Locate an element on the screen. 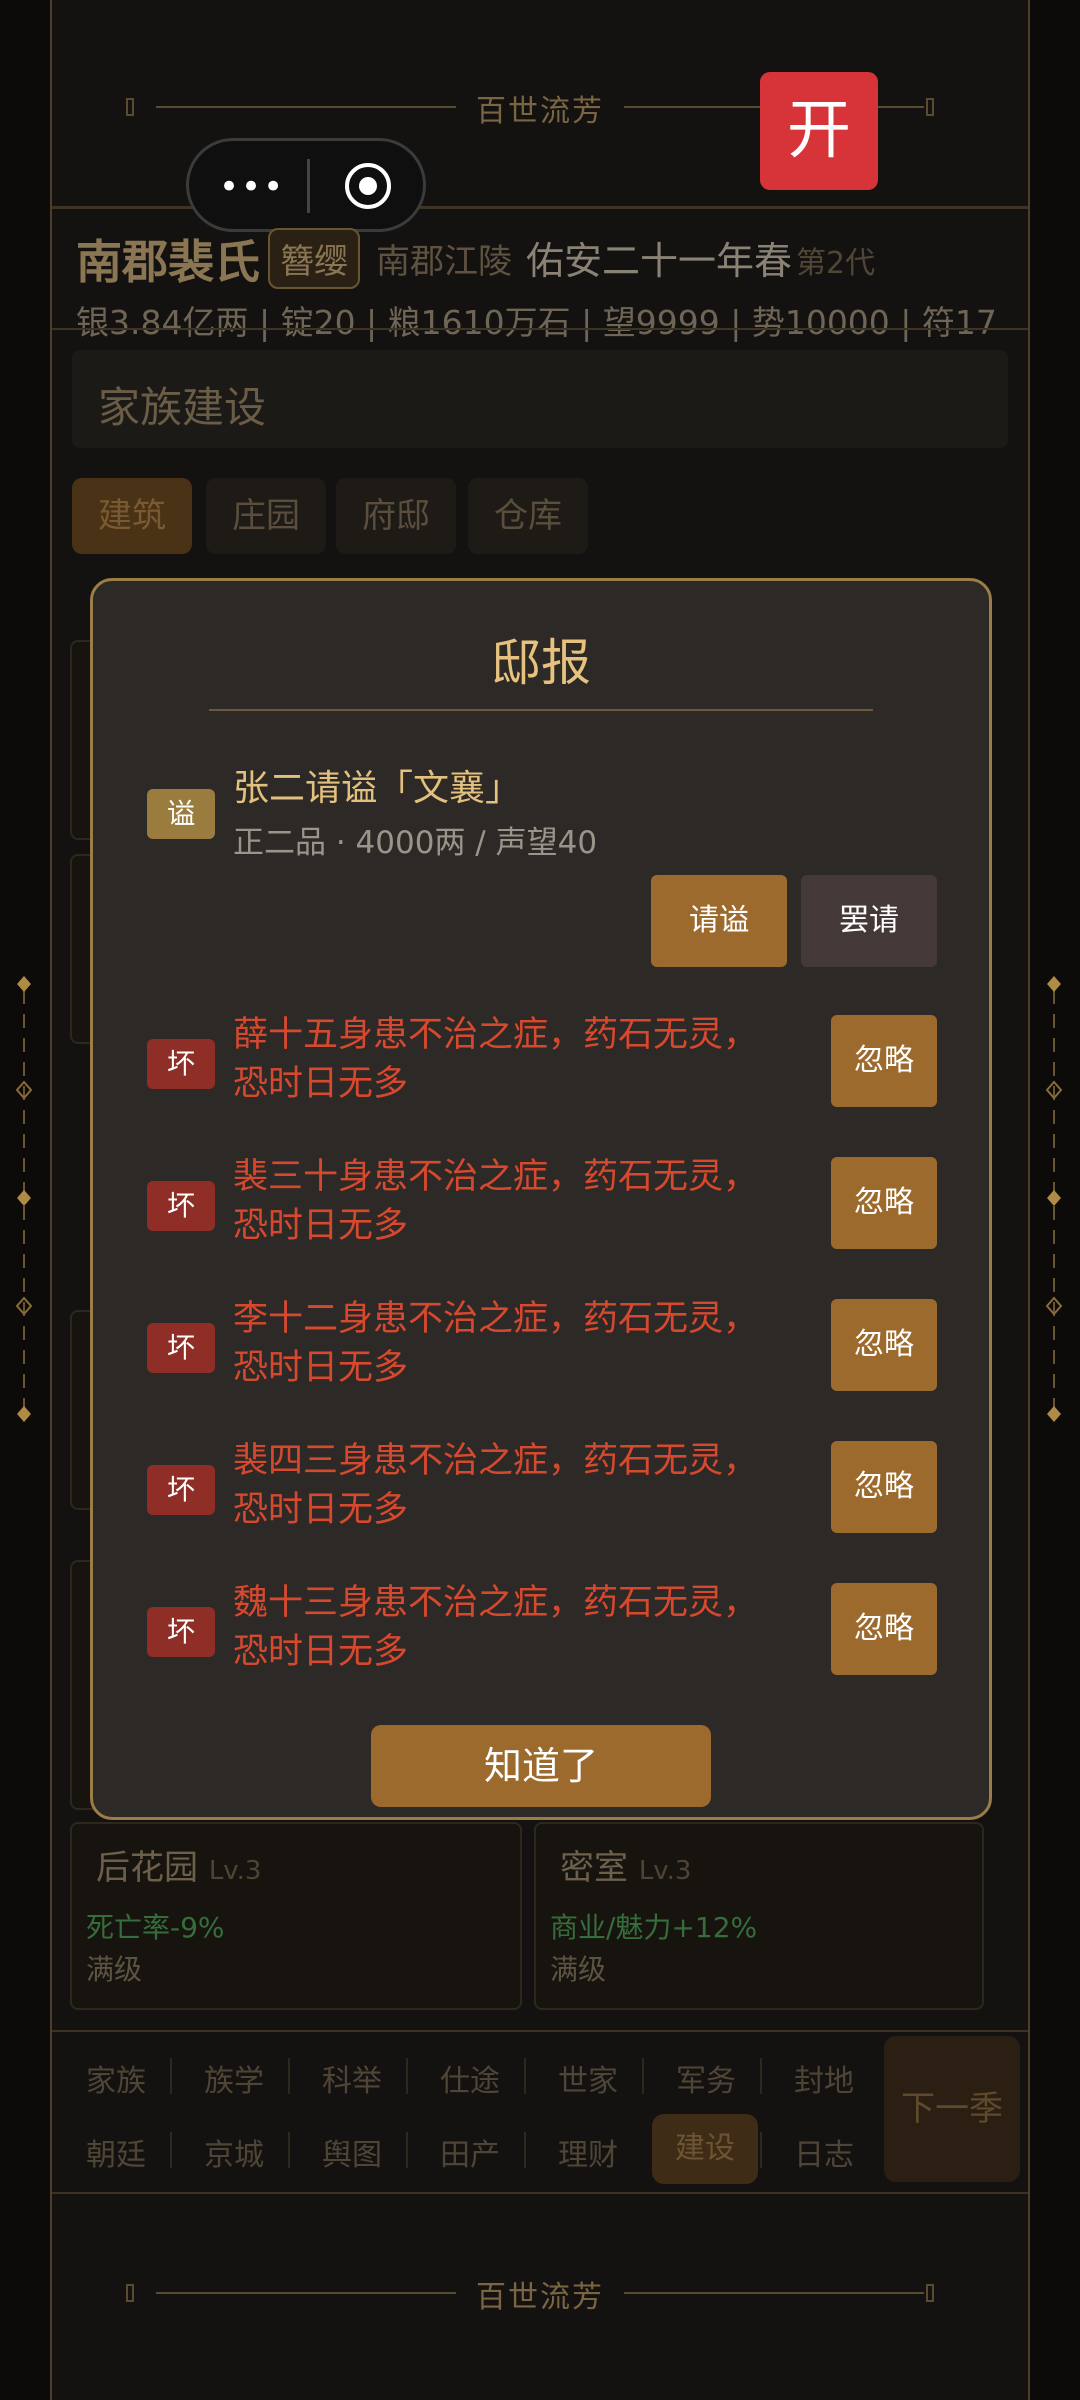  card-title: 密室 Lv.3 is located at coordinates (625, 1864).